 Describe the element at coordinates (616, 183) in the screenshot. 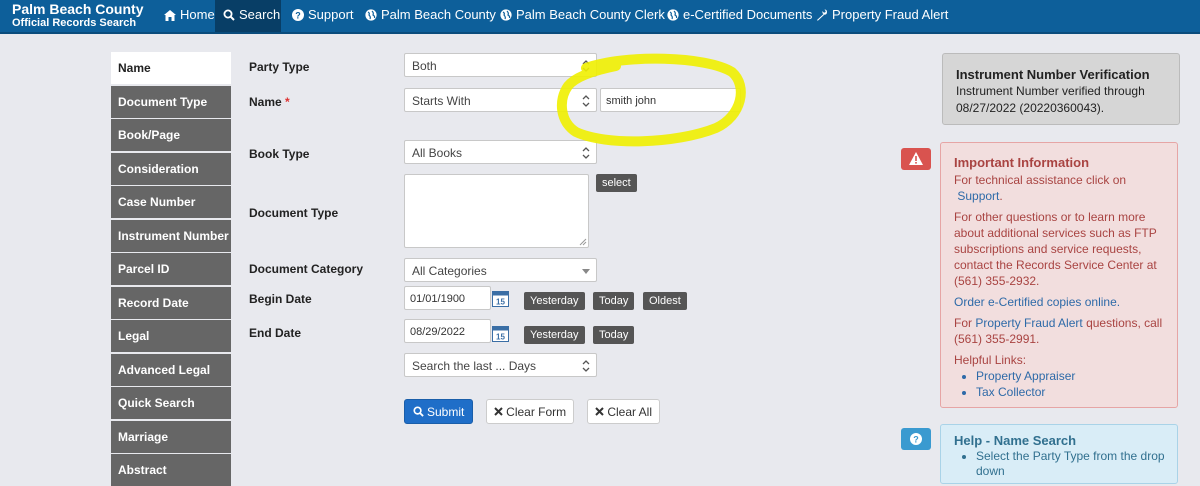

I see `document-type-select-button: select` at that location.